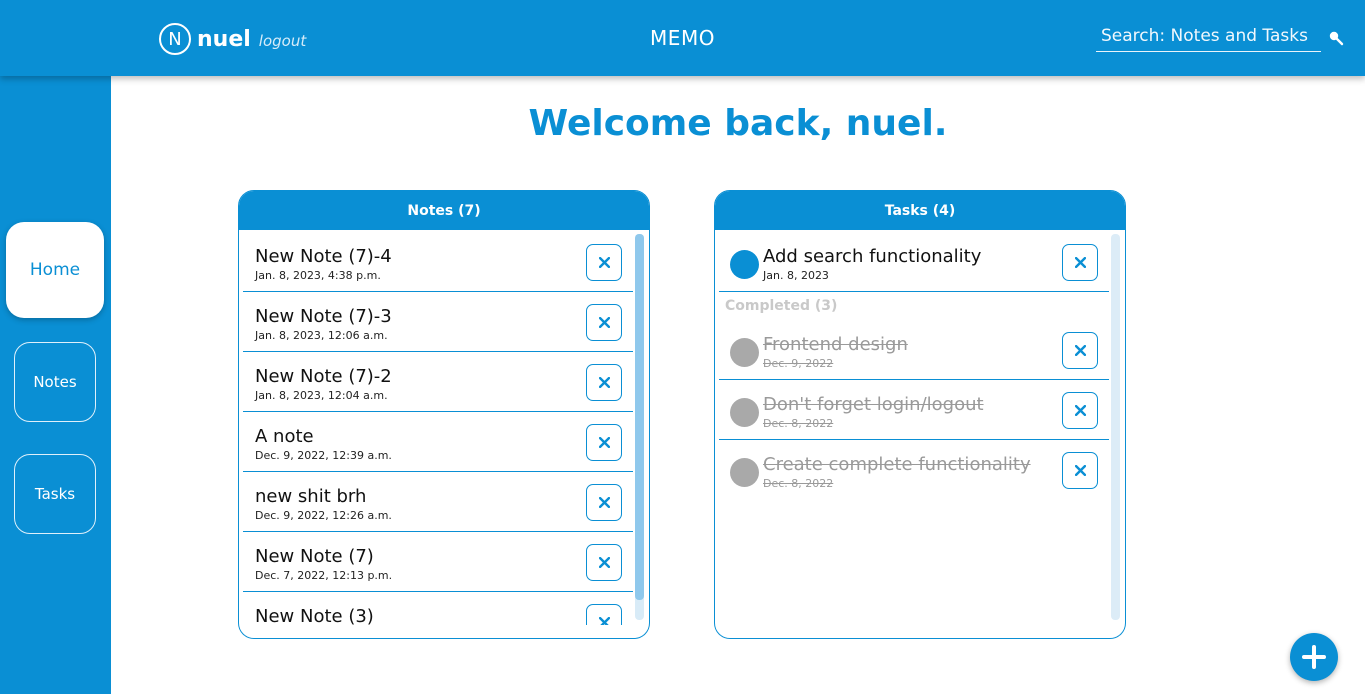 This screenshot has width=1365, height=694. I want to click on task-title: Frontend design, so click(835, 344).